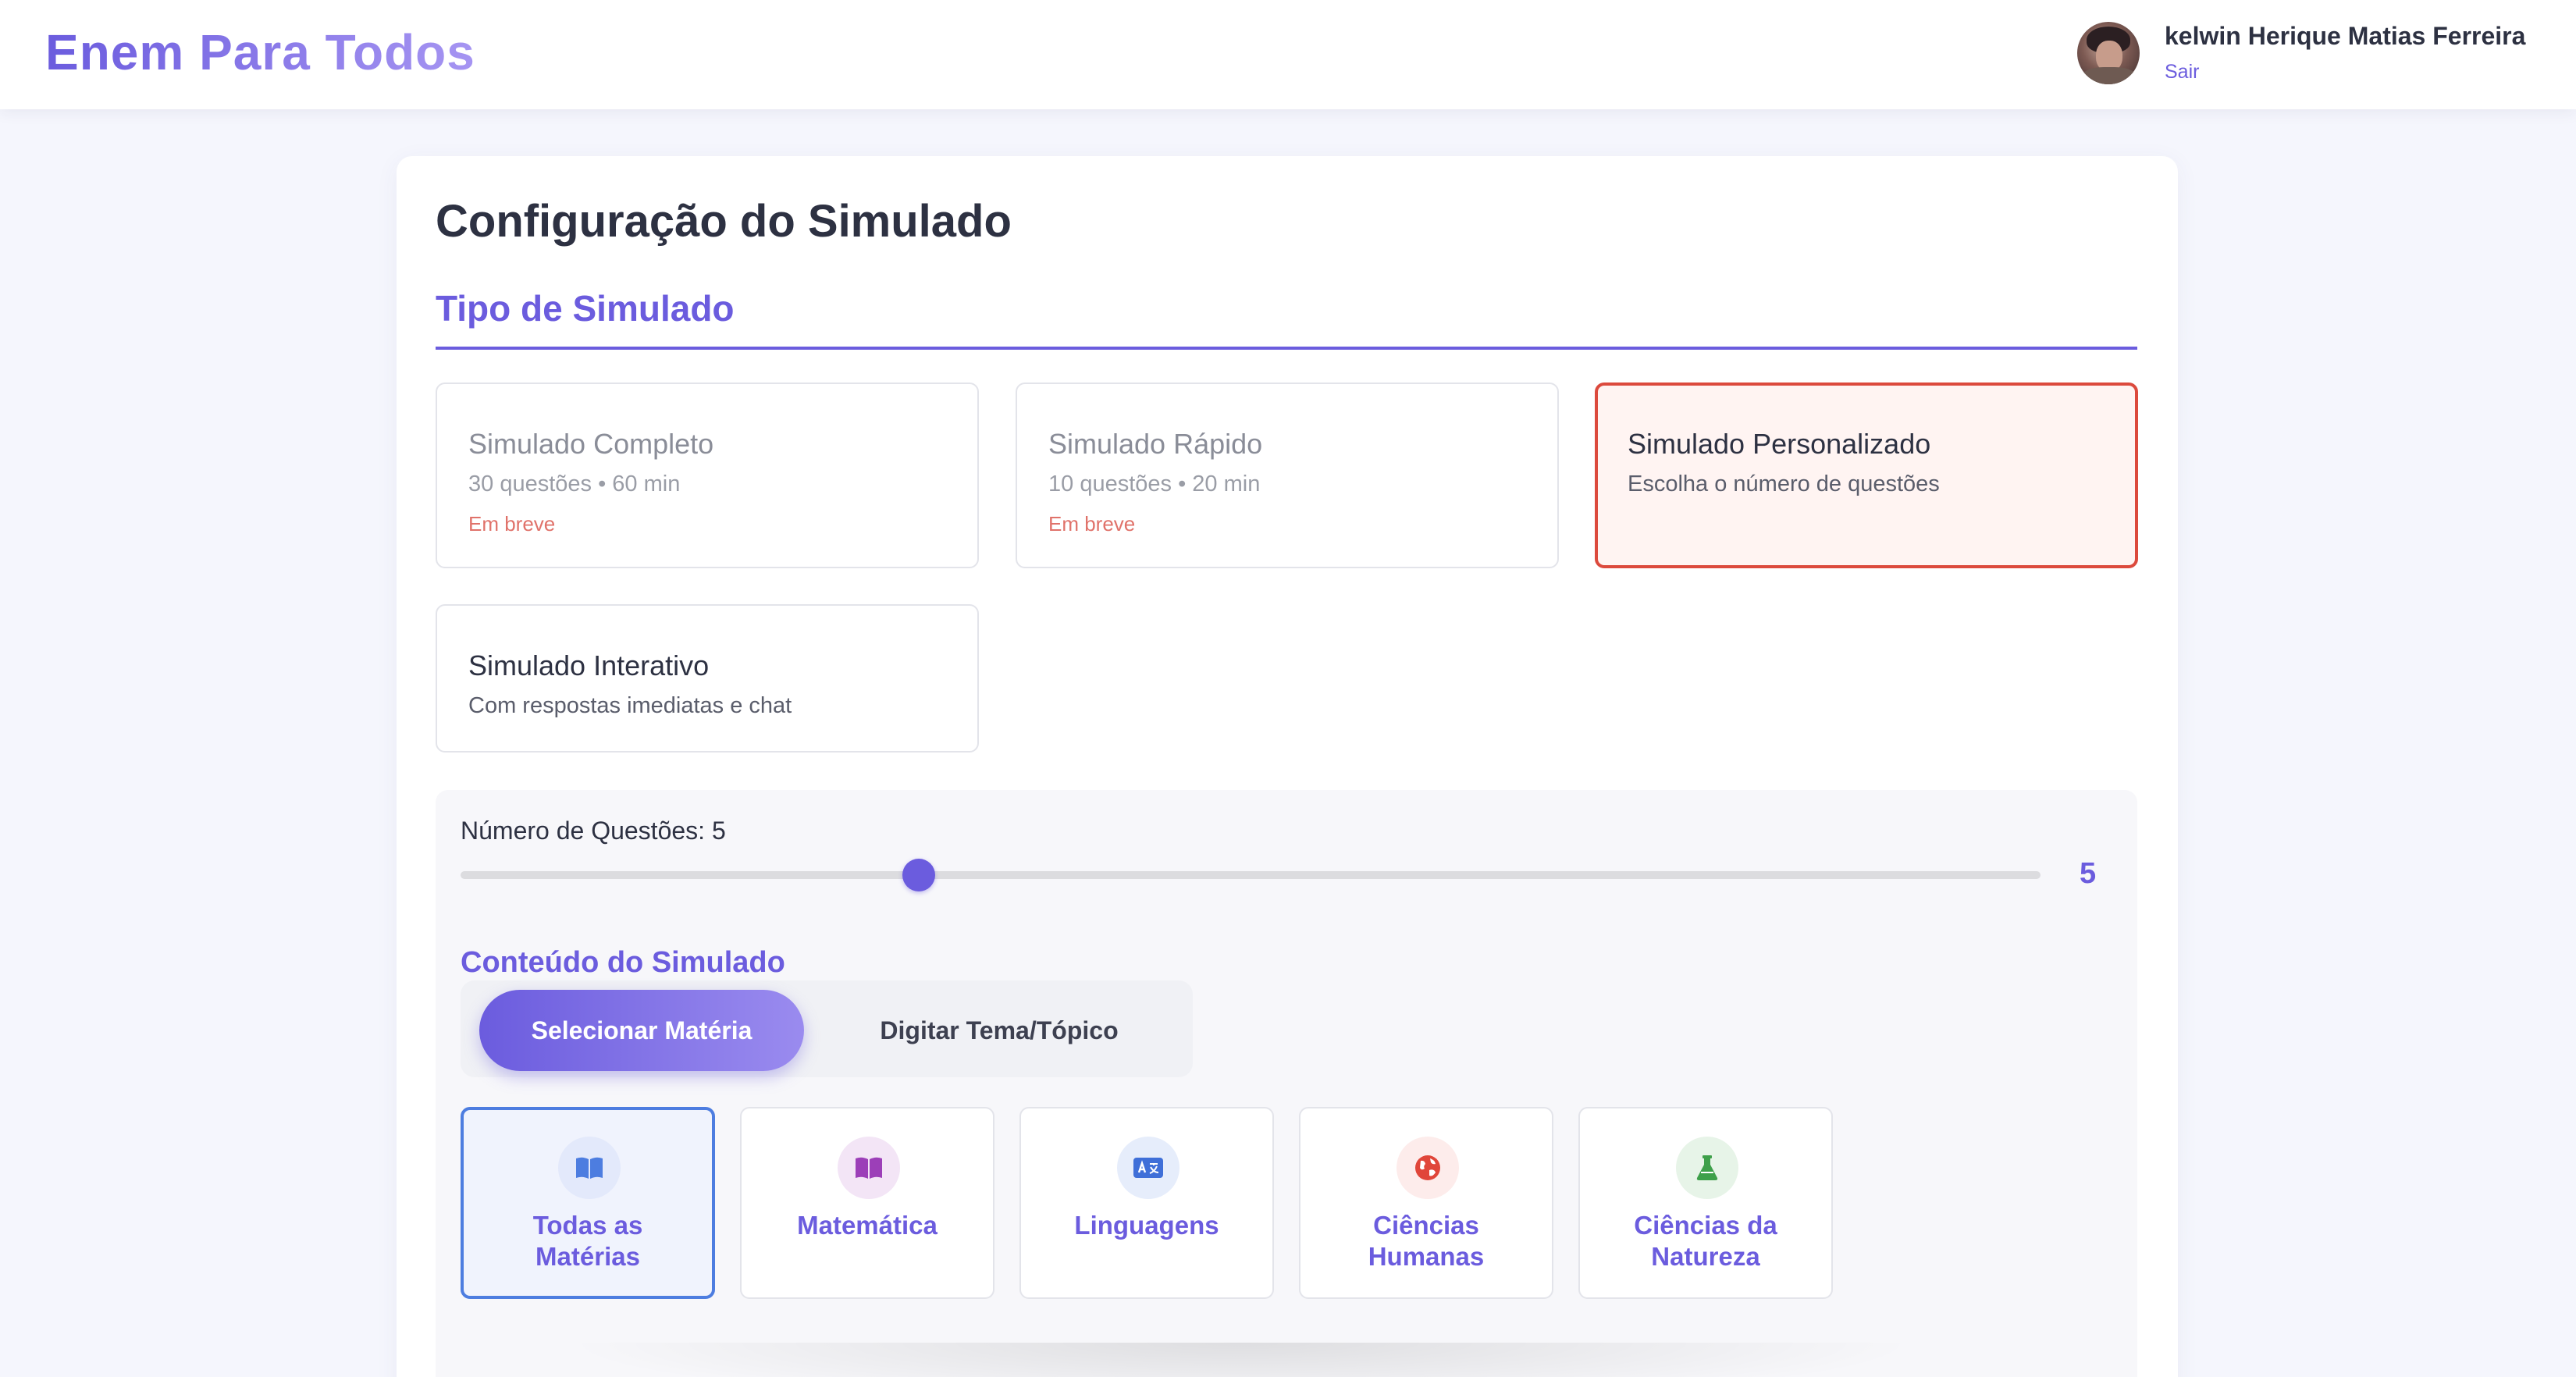  What do you see at coordinates (999, 1030) in the screenshot?
I see `tab-type-topic: Digitar Tema/Tópico` at bounding box center [999, 1030].